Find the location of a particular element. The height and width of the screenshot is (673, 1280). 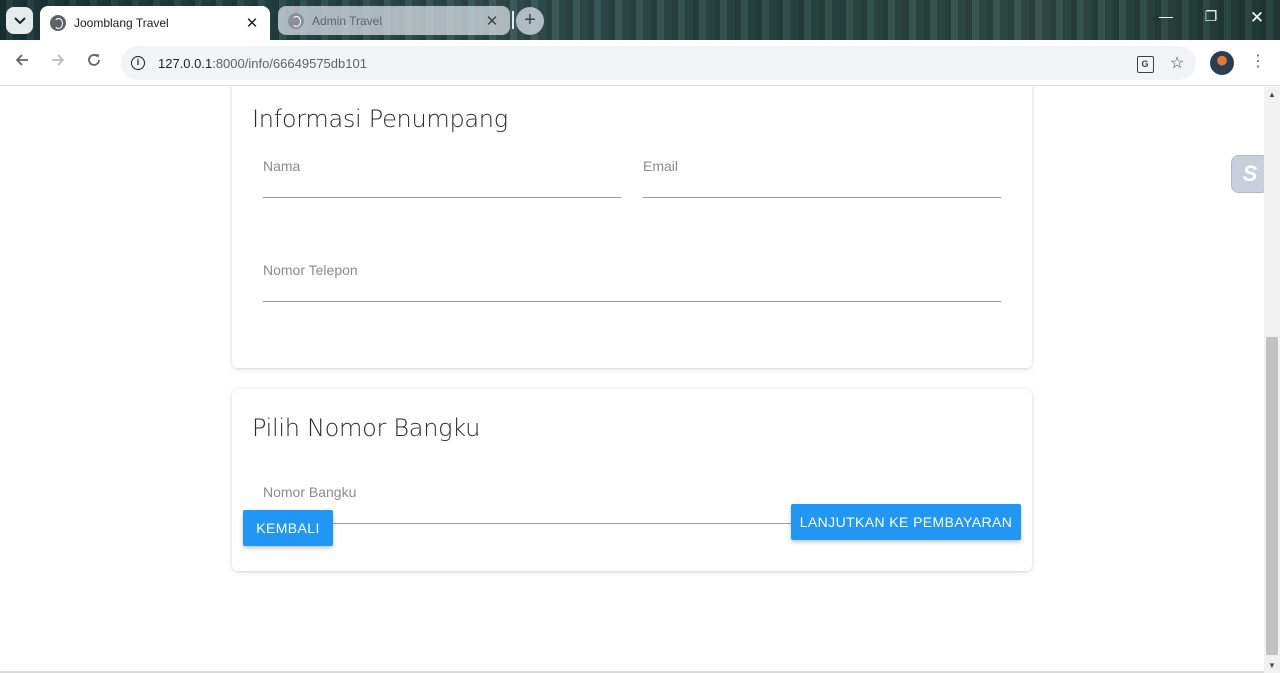

email-input is located at coordinates (822, 173).